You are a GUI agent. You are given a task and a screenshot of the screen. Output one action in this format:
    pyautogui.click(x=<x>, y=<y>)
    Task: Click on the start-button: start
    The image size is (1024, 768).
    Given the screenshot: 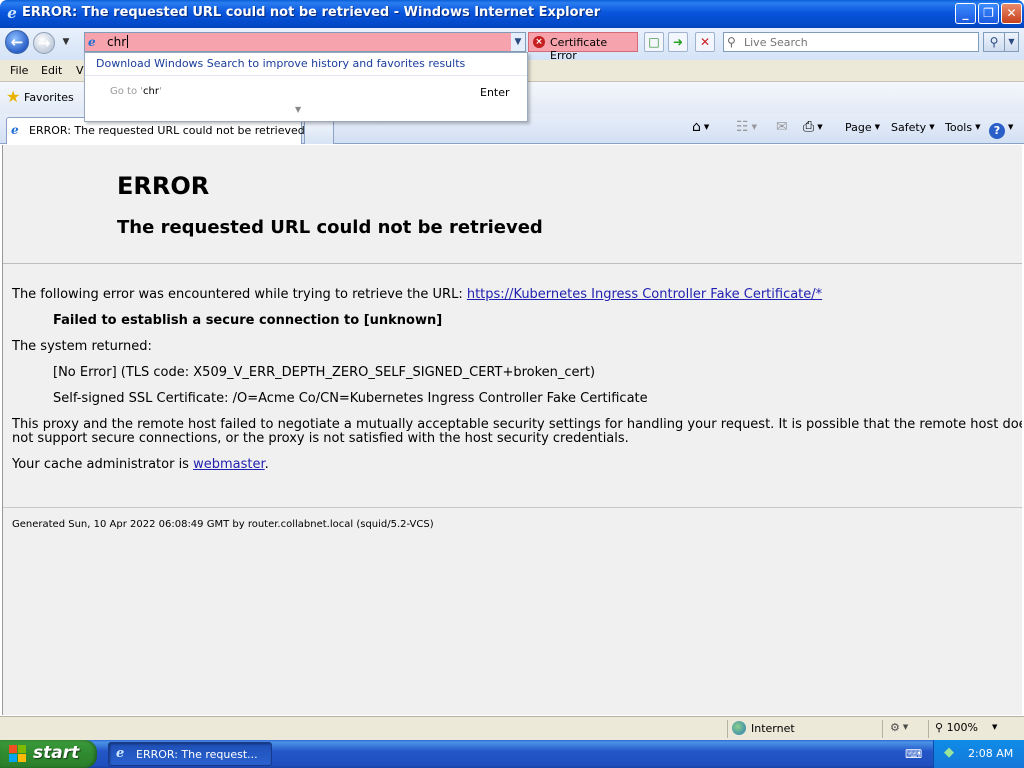 What is the action you would take?
    pyautogui.click(x=48, y=754)
    